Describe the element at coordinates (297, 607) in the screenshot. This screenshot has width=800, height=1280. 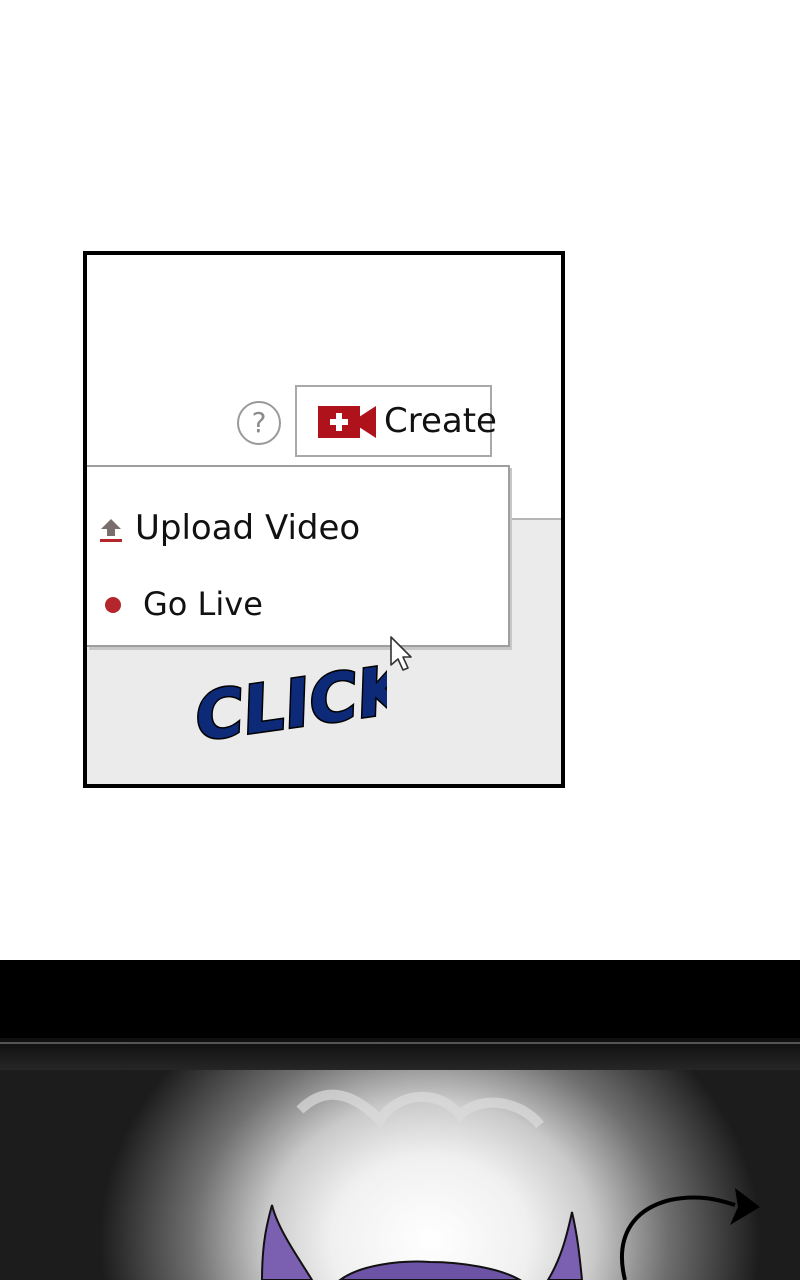
I see `menu-item-go-live: Go Live` at that location.